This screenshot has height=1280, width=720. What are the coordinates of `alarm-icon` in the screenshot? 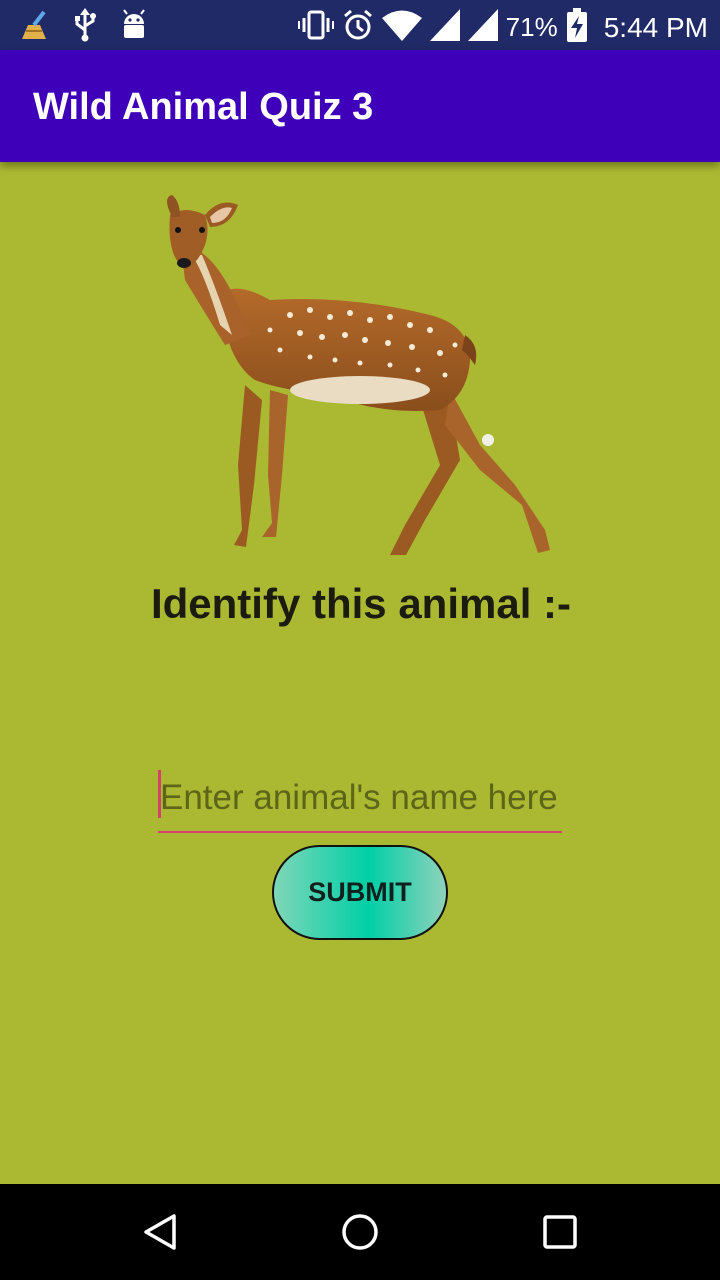 It's located at (358, 27).